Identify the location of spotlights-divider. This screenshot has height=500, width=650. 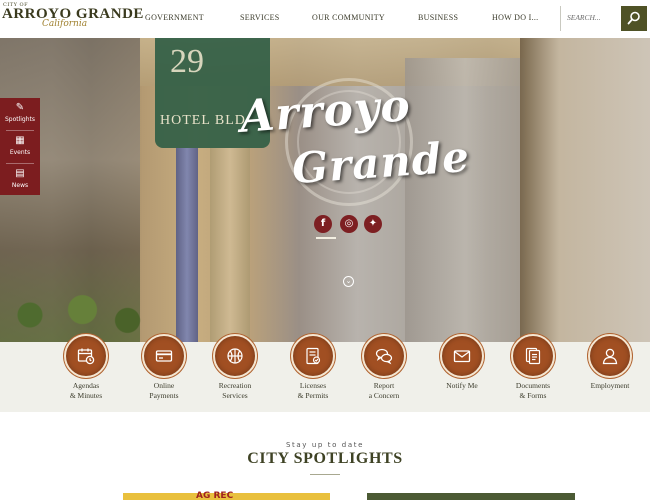
(325, 474).